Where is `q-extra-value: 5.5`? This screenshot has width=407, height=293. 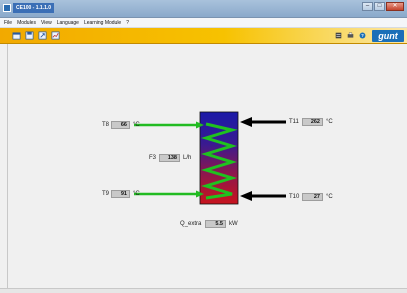 q-extra-value: 5.5 is located at coordinates (215, 224).